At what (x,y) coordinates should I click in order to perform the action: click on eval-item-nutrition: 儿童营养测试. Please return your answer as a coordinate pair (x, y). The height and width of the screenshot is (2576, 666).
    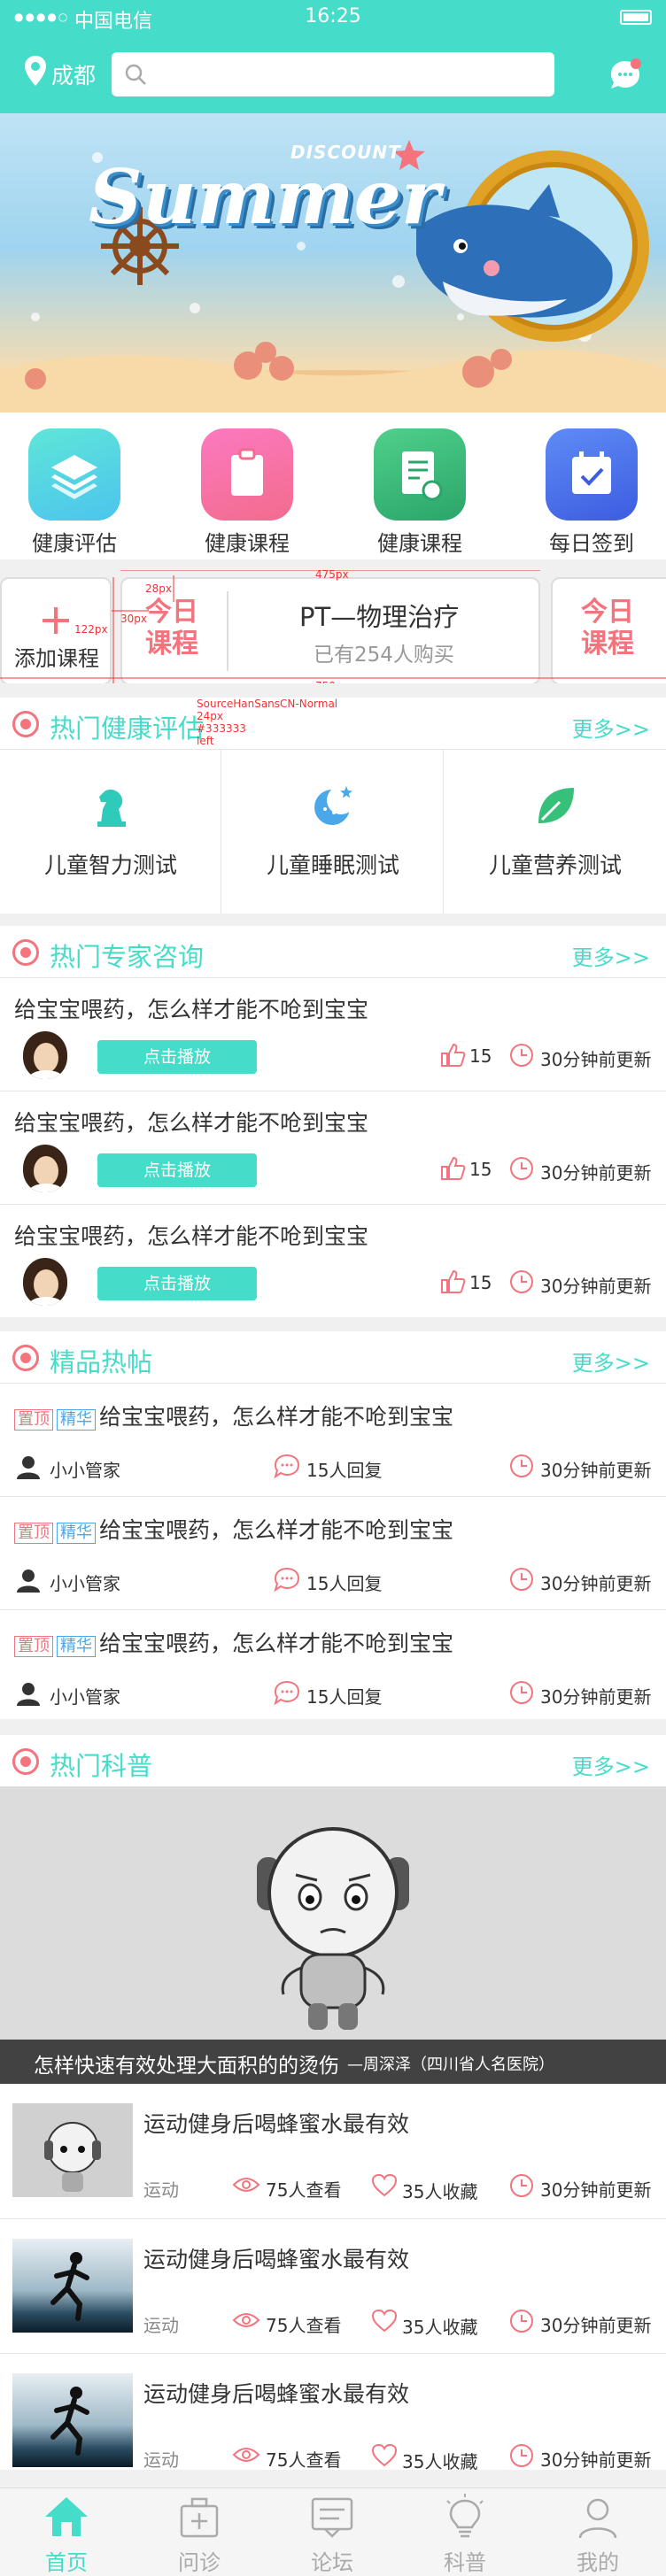
    Looking at the image, I should click on (555, 831).